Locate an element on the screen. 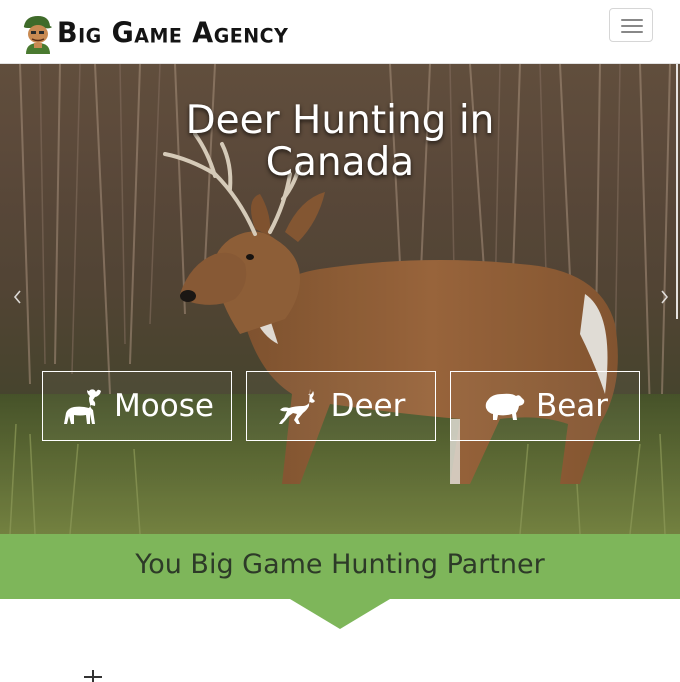 Image resolution: width=680 pixels, height=682 pixels. hero-title: Deer Hunting in Canada is located at coordinates (340, 142).